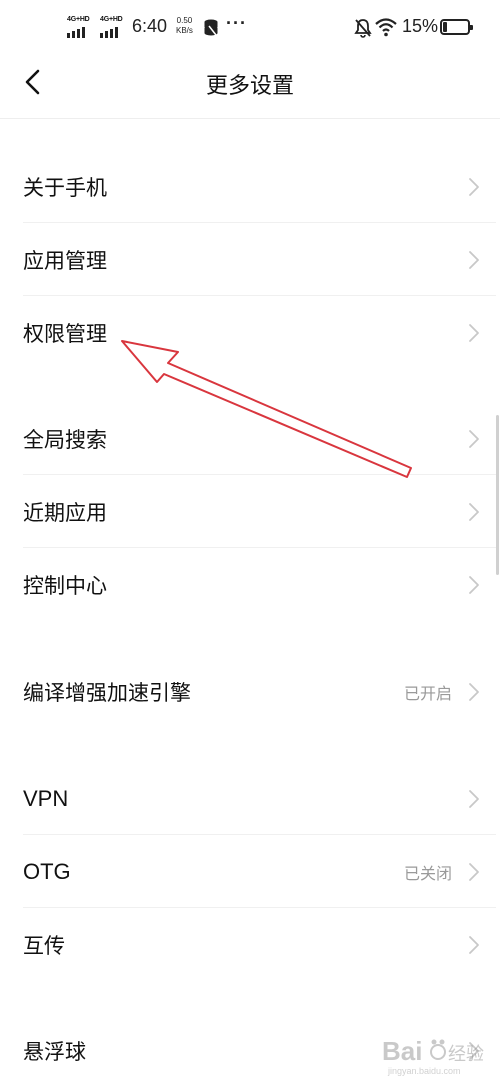  Describe the element at coordinates (65, 260) in the screenshot. I see `settings-item-label: 应用管理` at that location.